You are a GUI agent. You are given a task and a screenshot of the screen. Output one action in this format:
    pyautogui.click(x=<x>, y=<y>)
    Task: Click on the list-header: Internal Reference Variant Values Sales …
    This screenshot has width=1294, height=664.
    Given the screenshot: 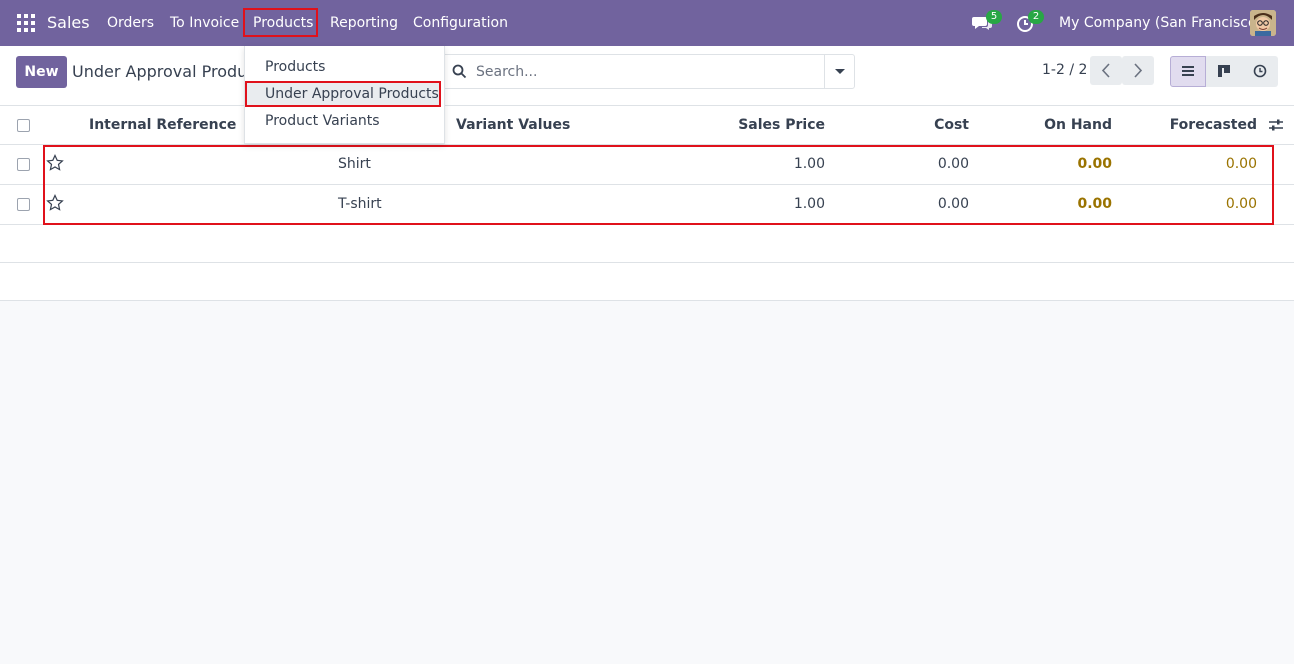 What is the action you would take?
    pyautogui.click(x=647, y=125)
    